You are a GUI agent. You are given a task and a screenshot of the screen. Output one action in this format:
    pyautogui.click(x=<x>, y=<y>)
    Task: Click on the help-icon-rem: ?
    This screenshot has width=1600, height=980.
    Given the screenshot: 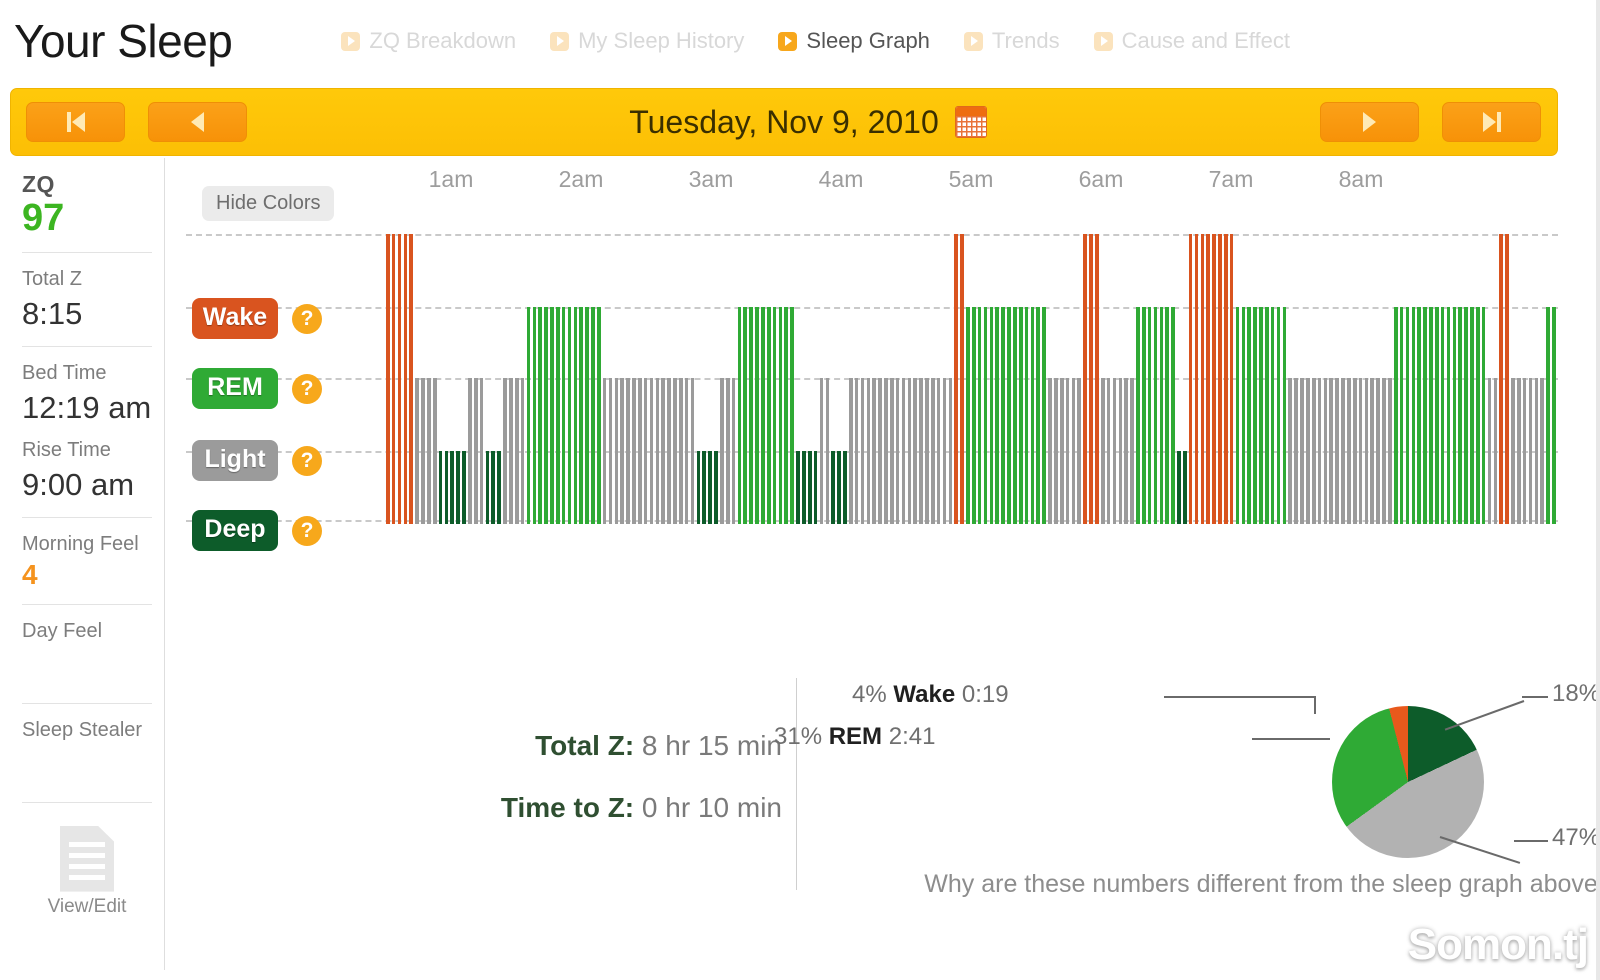 What is the action you would take?
    pyautogui.click(x=307, y=388)
    